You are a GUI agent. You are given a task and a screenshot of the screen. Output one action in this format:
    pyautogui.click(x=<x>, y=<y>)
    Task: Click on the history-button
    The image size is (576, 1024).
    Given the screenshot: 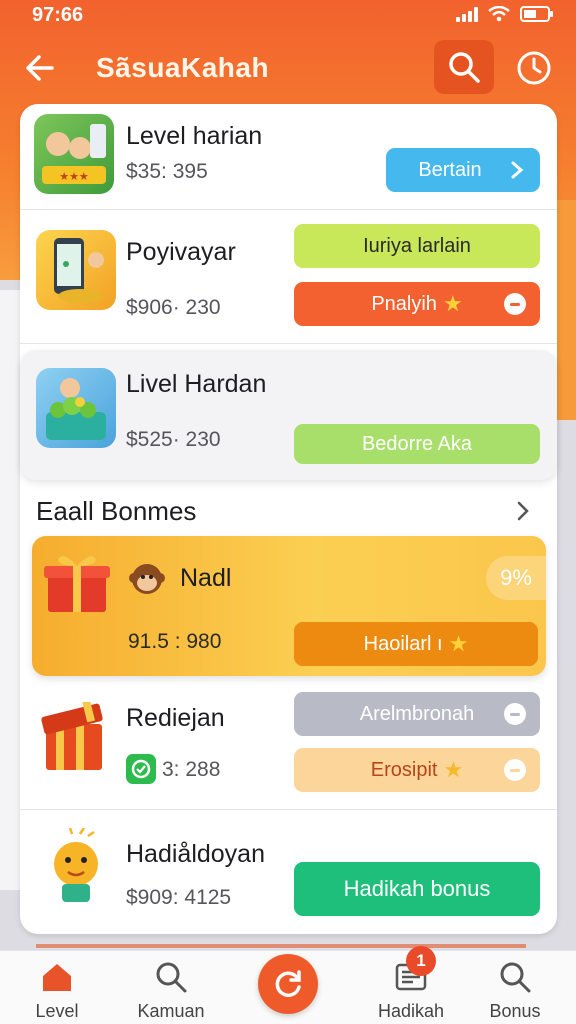 What is the action you would take?
    pyautogui.click(x=534, y=68)
    